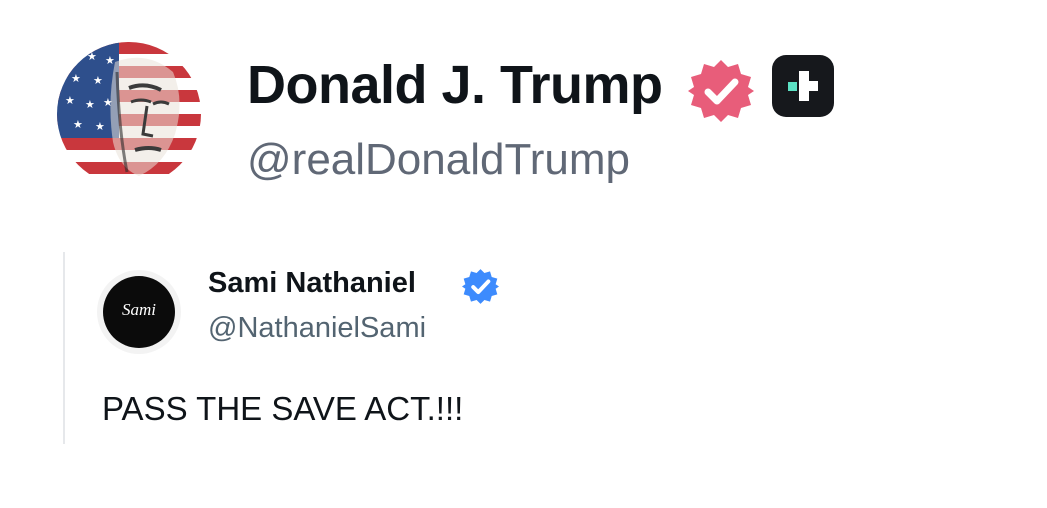  I want to click on quoted-author-name: Sami Nathaniel, so click(312, 283).